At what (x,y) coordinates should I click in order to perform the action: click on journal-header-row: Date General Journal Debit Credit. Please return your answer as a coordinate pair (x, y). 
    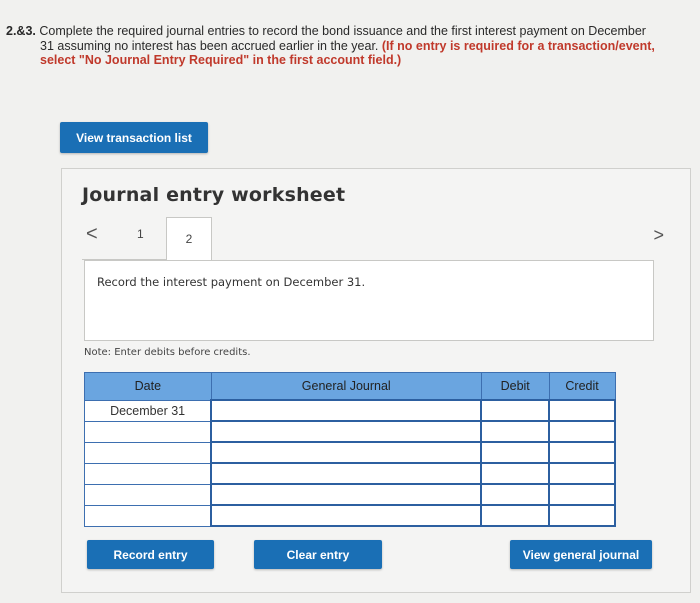
    Looking at the image, I should click on (350, 386).